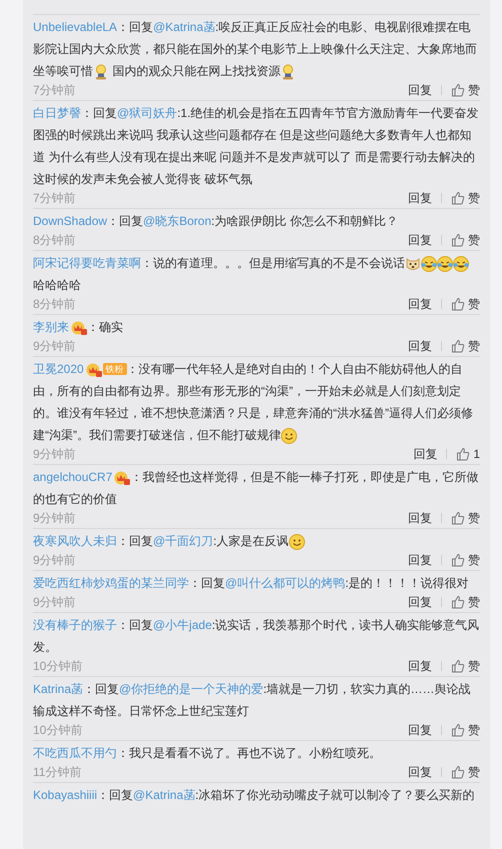  I want to click on comment-text: 不吃西瓜不用勺：我只是看看不说了。再也不说了。小粉红喷死。, so click(207, 753).